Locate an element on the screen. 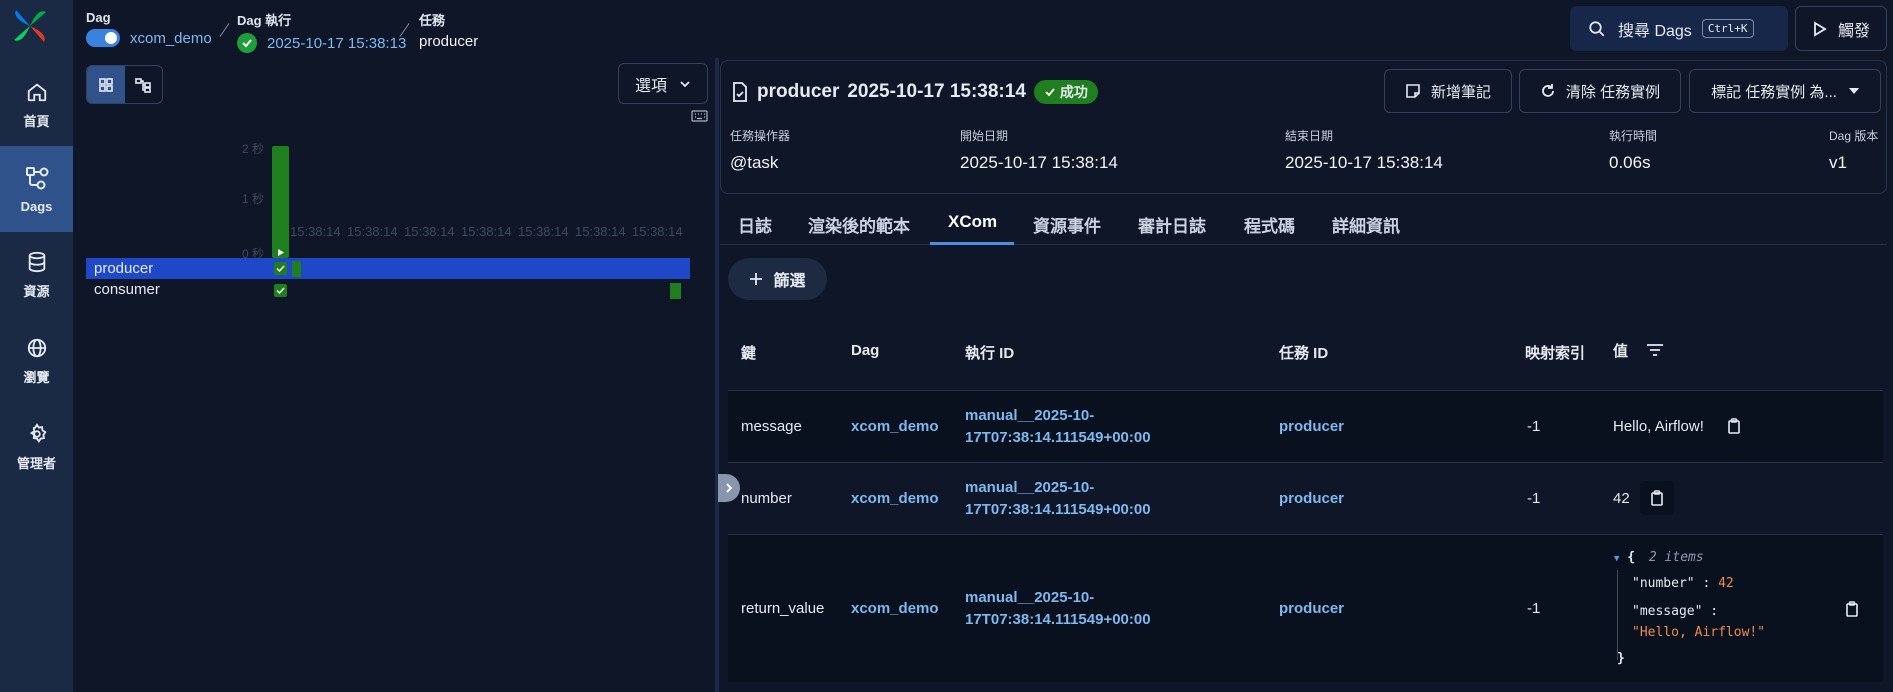 The width and height of the screenshot is (1893, 692). database-icon is located at coordinates (36, 261).